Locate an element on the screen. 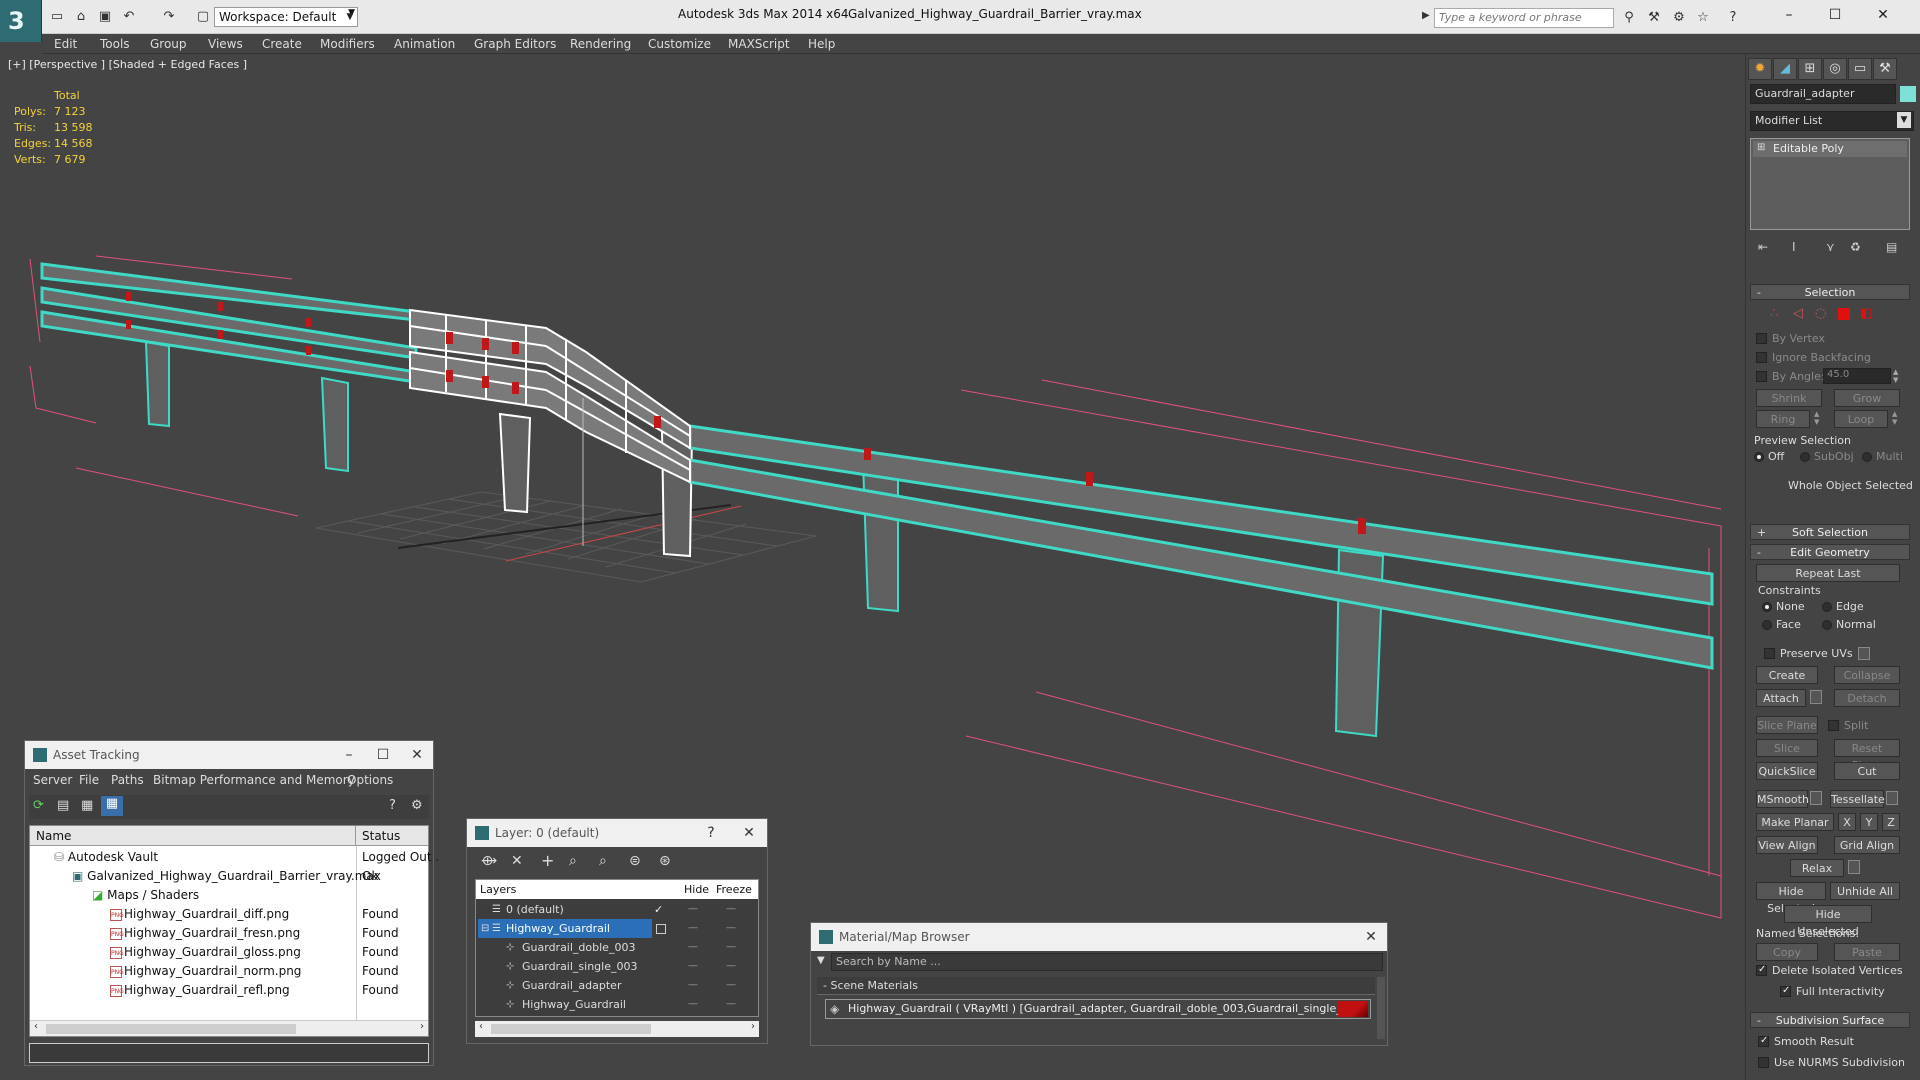  split-checkbox is located at coordinates (1833, 725).